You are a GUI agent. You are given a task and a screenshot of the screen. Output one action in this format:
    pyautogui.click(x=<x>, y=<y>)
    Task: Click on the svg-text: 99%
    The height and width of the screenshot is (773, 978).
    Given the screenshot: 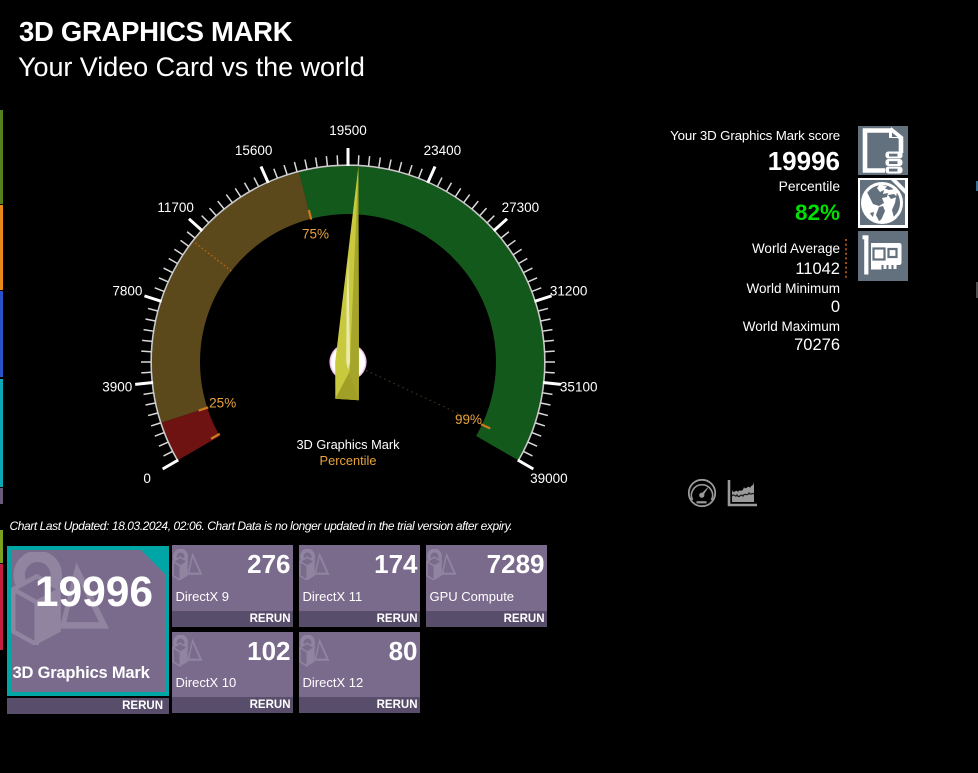 What is the action you would take?
    pyautogui.click(x=468, y=419)
    